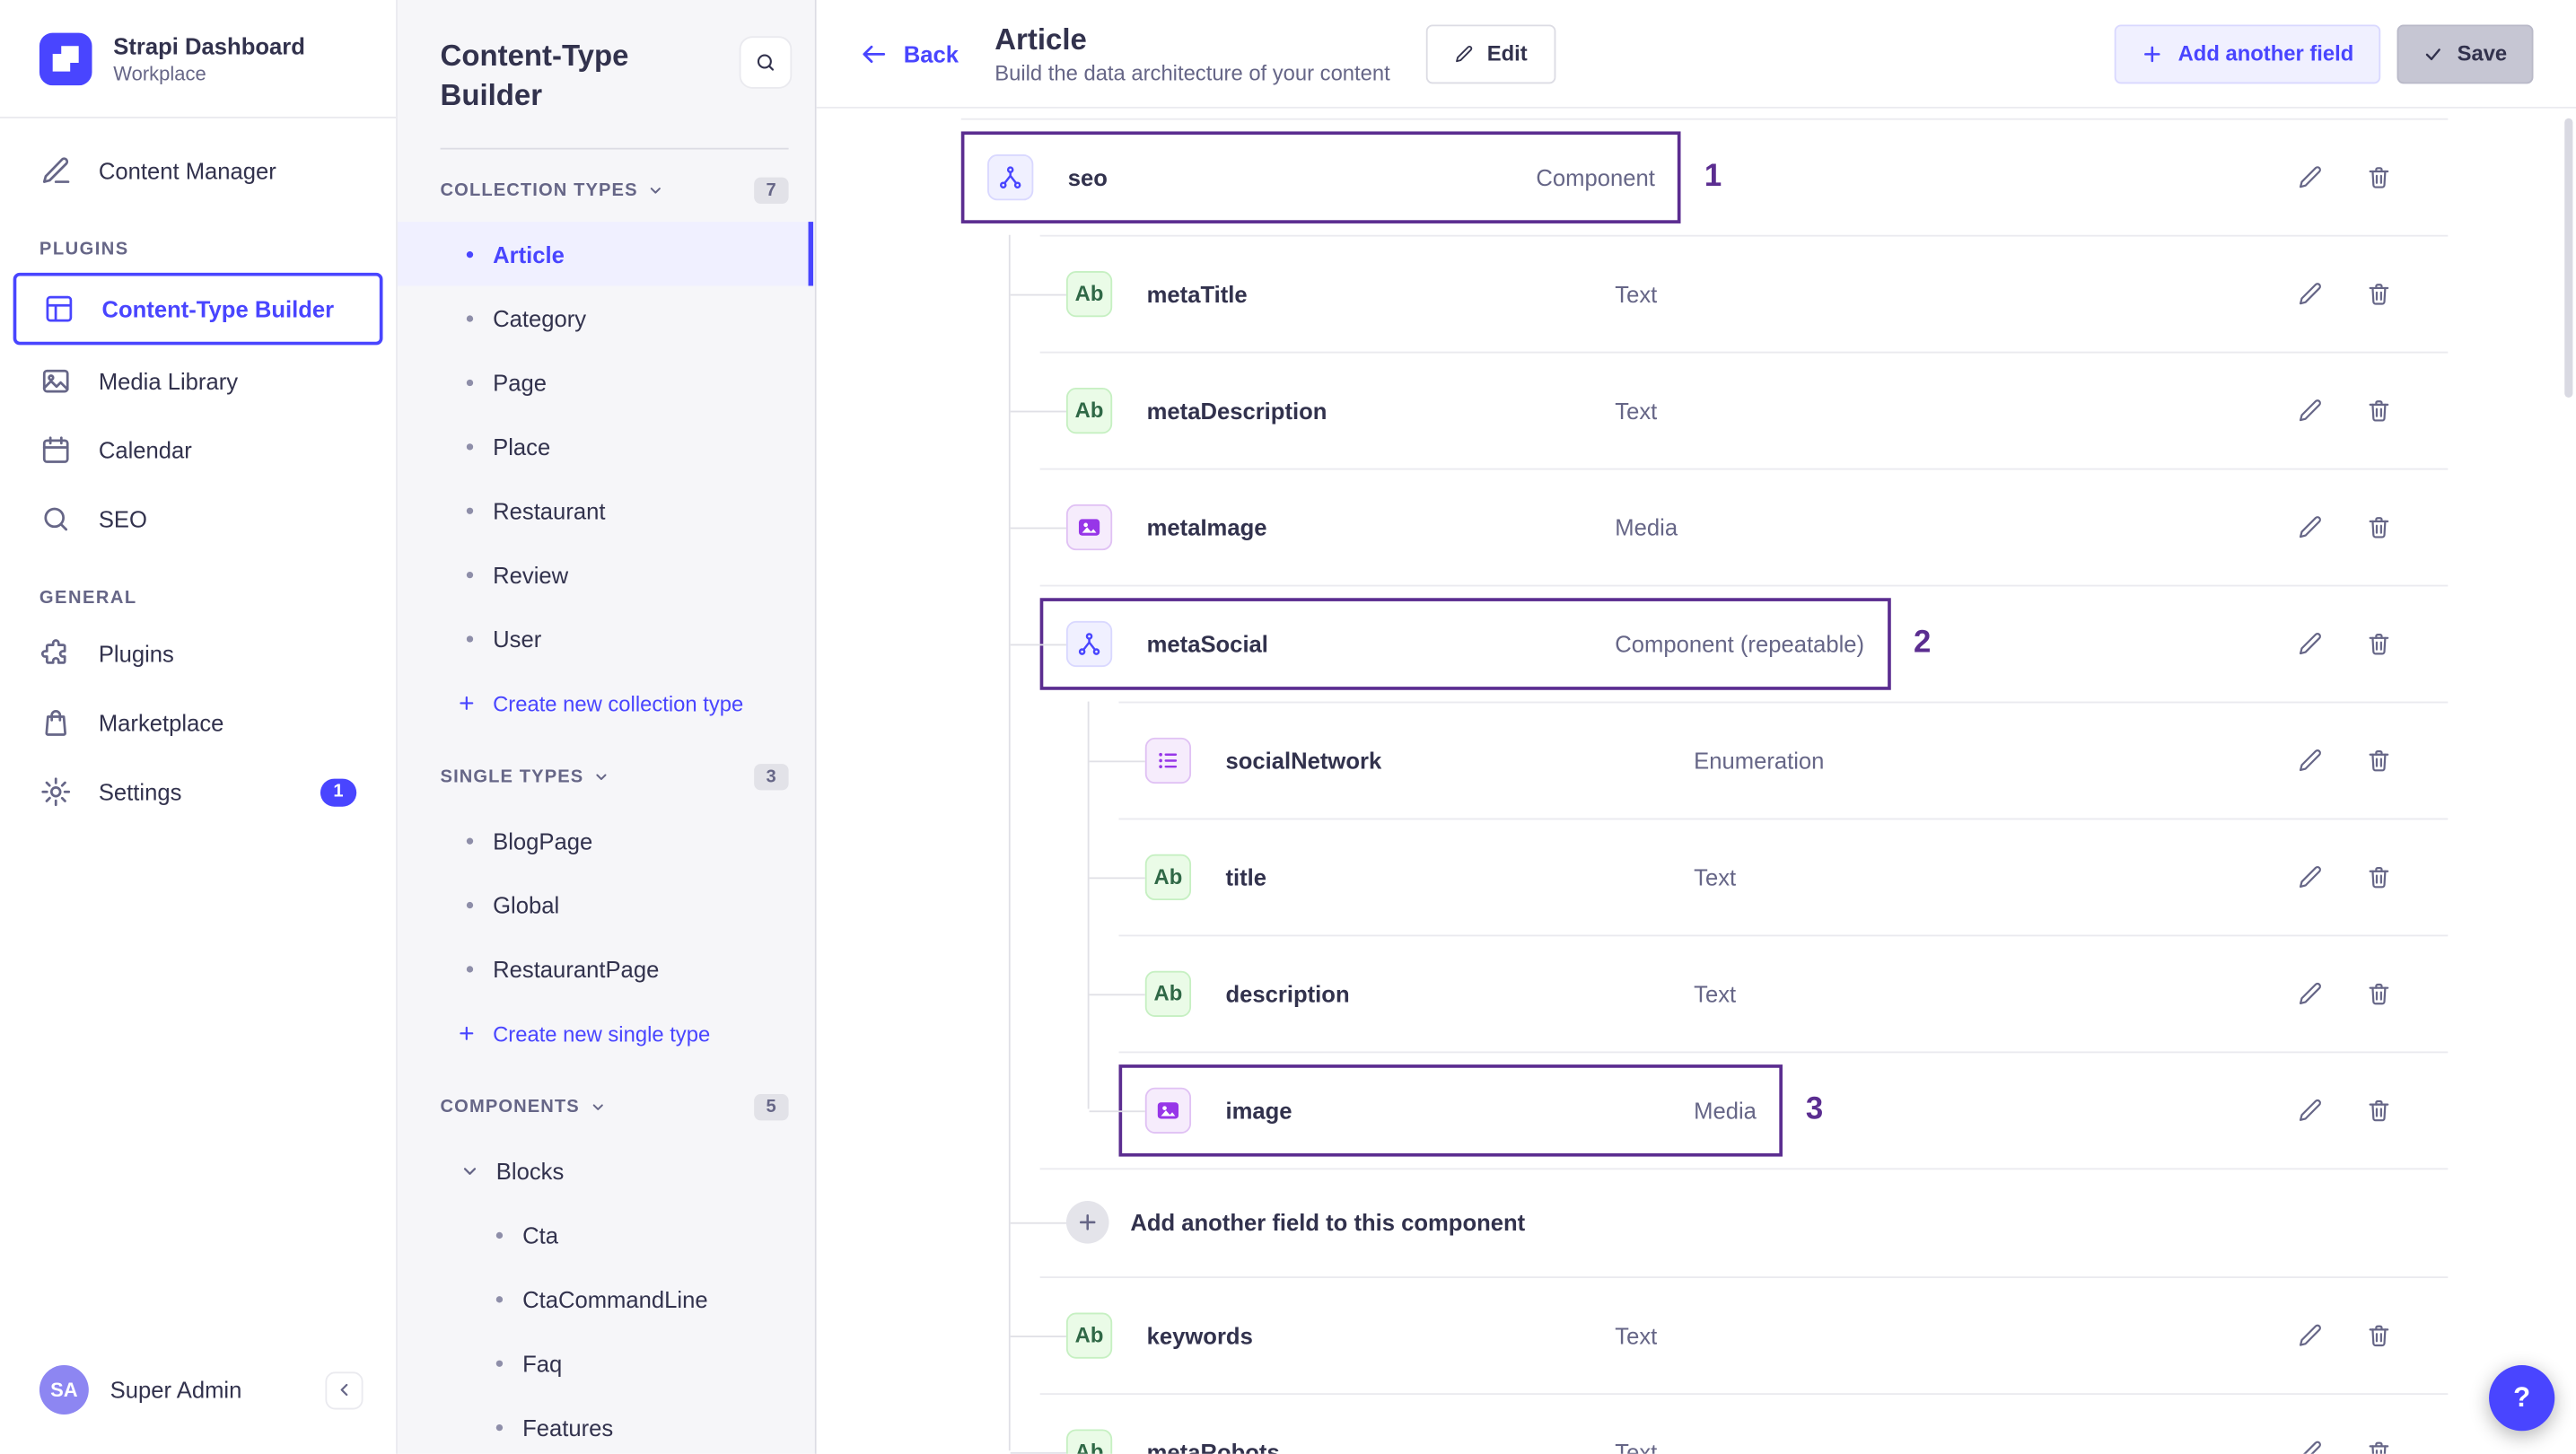 The image size is (2576, 1454). What do you see at coordinates (606, 254) in the screenshot?
I see `panel-item-article: Article` at bounding box center [606, 254].